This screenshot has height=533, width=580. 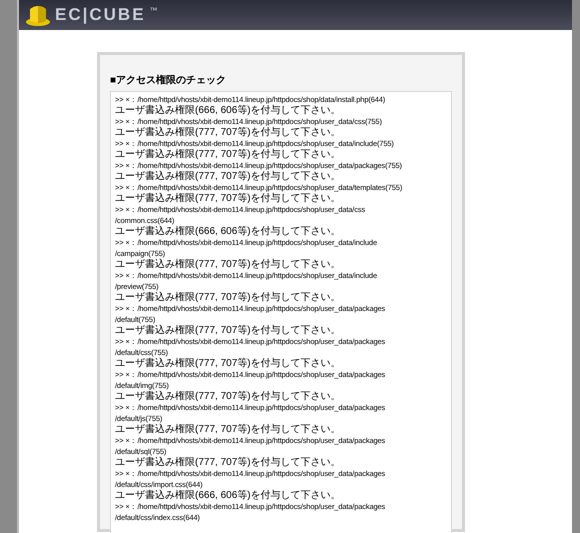 What do you see at coordinates (169, 81) in the screenshot?
I see `section-title: ■アクセス権限のチェック` at bounding box center [169, 81].